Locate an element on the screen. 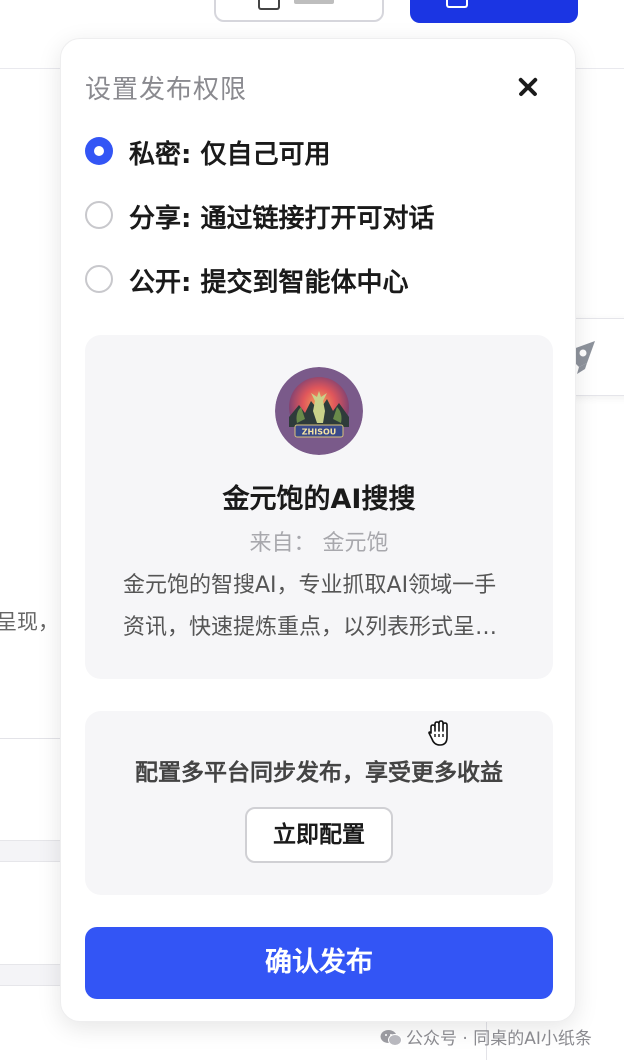 This screenshot has width=624, height=1060. save-icon is located at coordinates (269, 5).